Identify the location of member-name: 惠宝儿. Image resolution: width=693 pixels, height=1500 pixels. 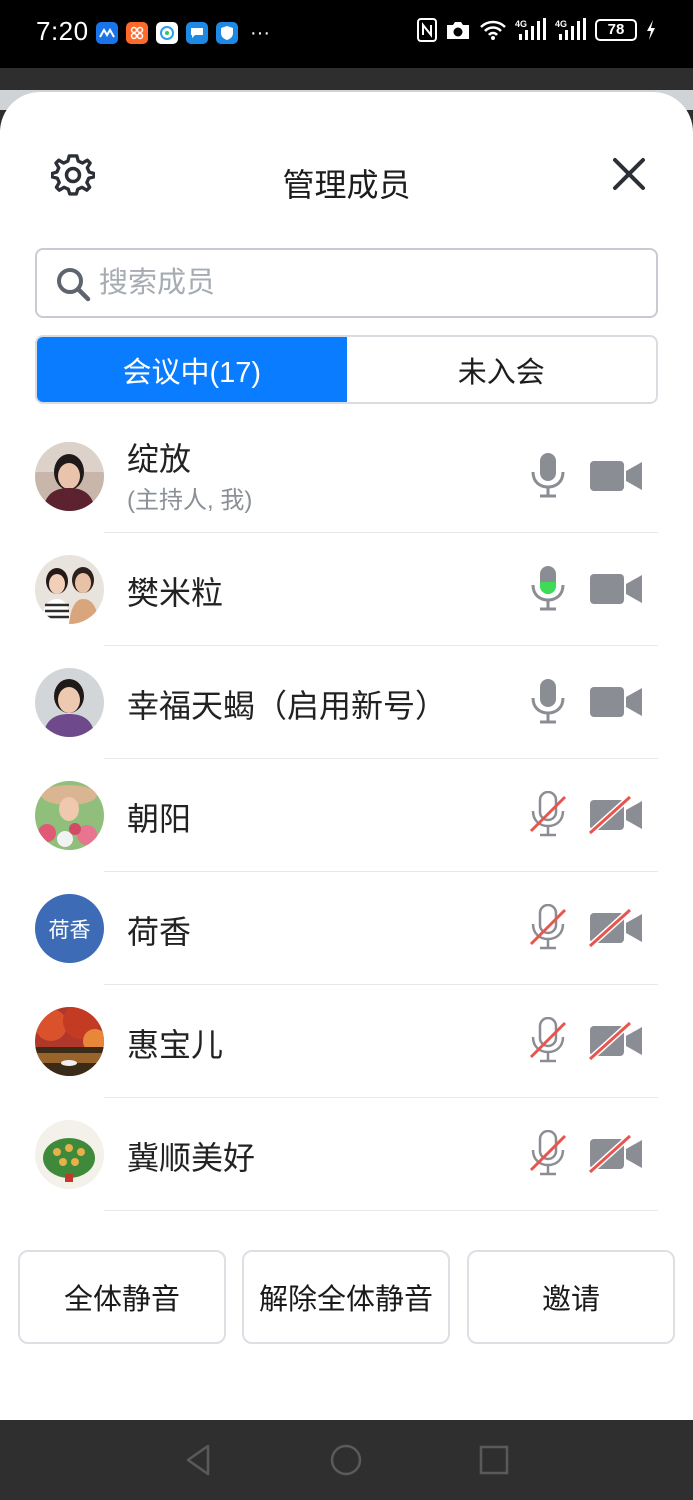
(175, 1045).